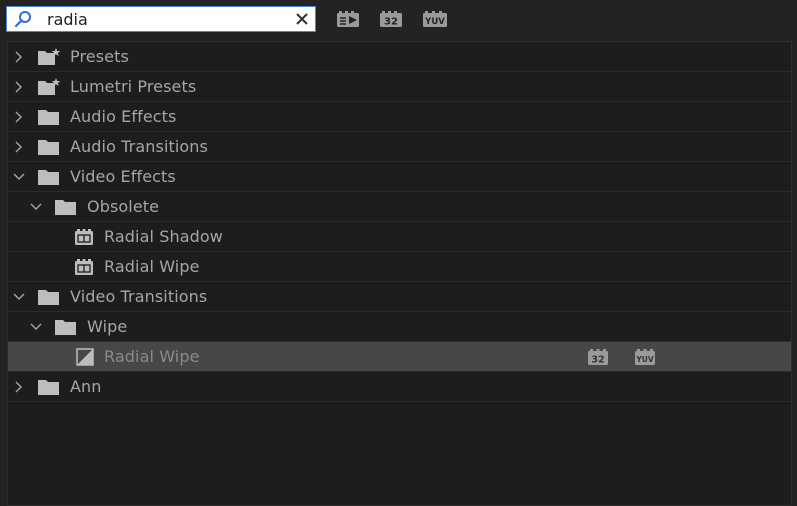 The width and height of the screenshot is (797, 506). I want to click on tree-row-radial-shadow: Radial Shadow, so click(399, 237).